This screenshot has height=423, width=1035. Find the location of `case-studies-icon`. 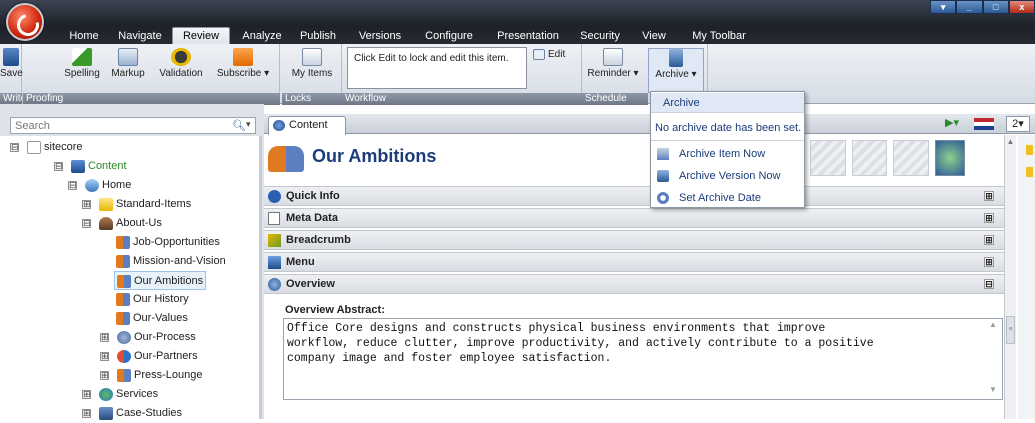

case-studies-icon is located at coordinates (106, 413).